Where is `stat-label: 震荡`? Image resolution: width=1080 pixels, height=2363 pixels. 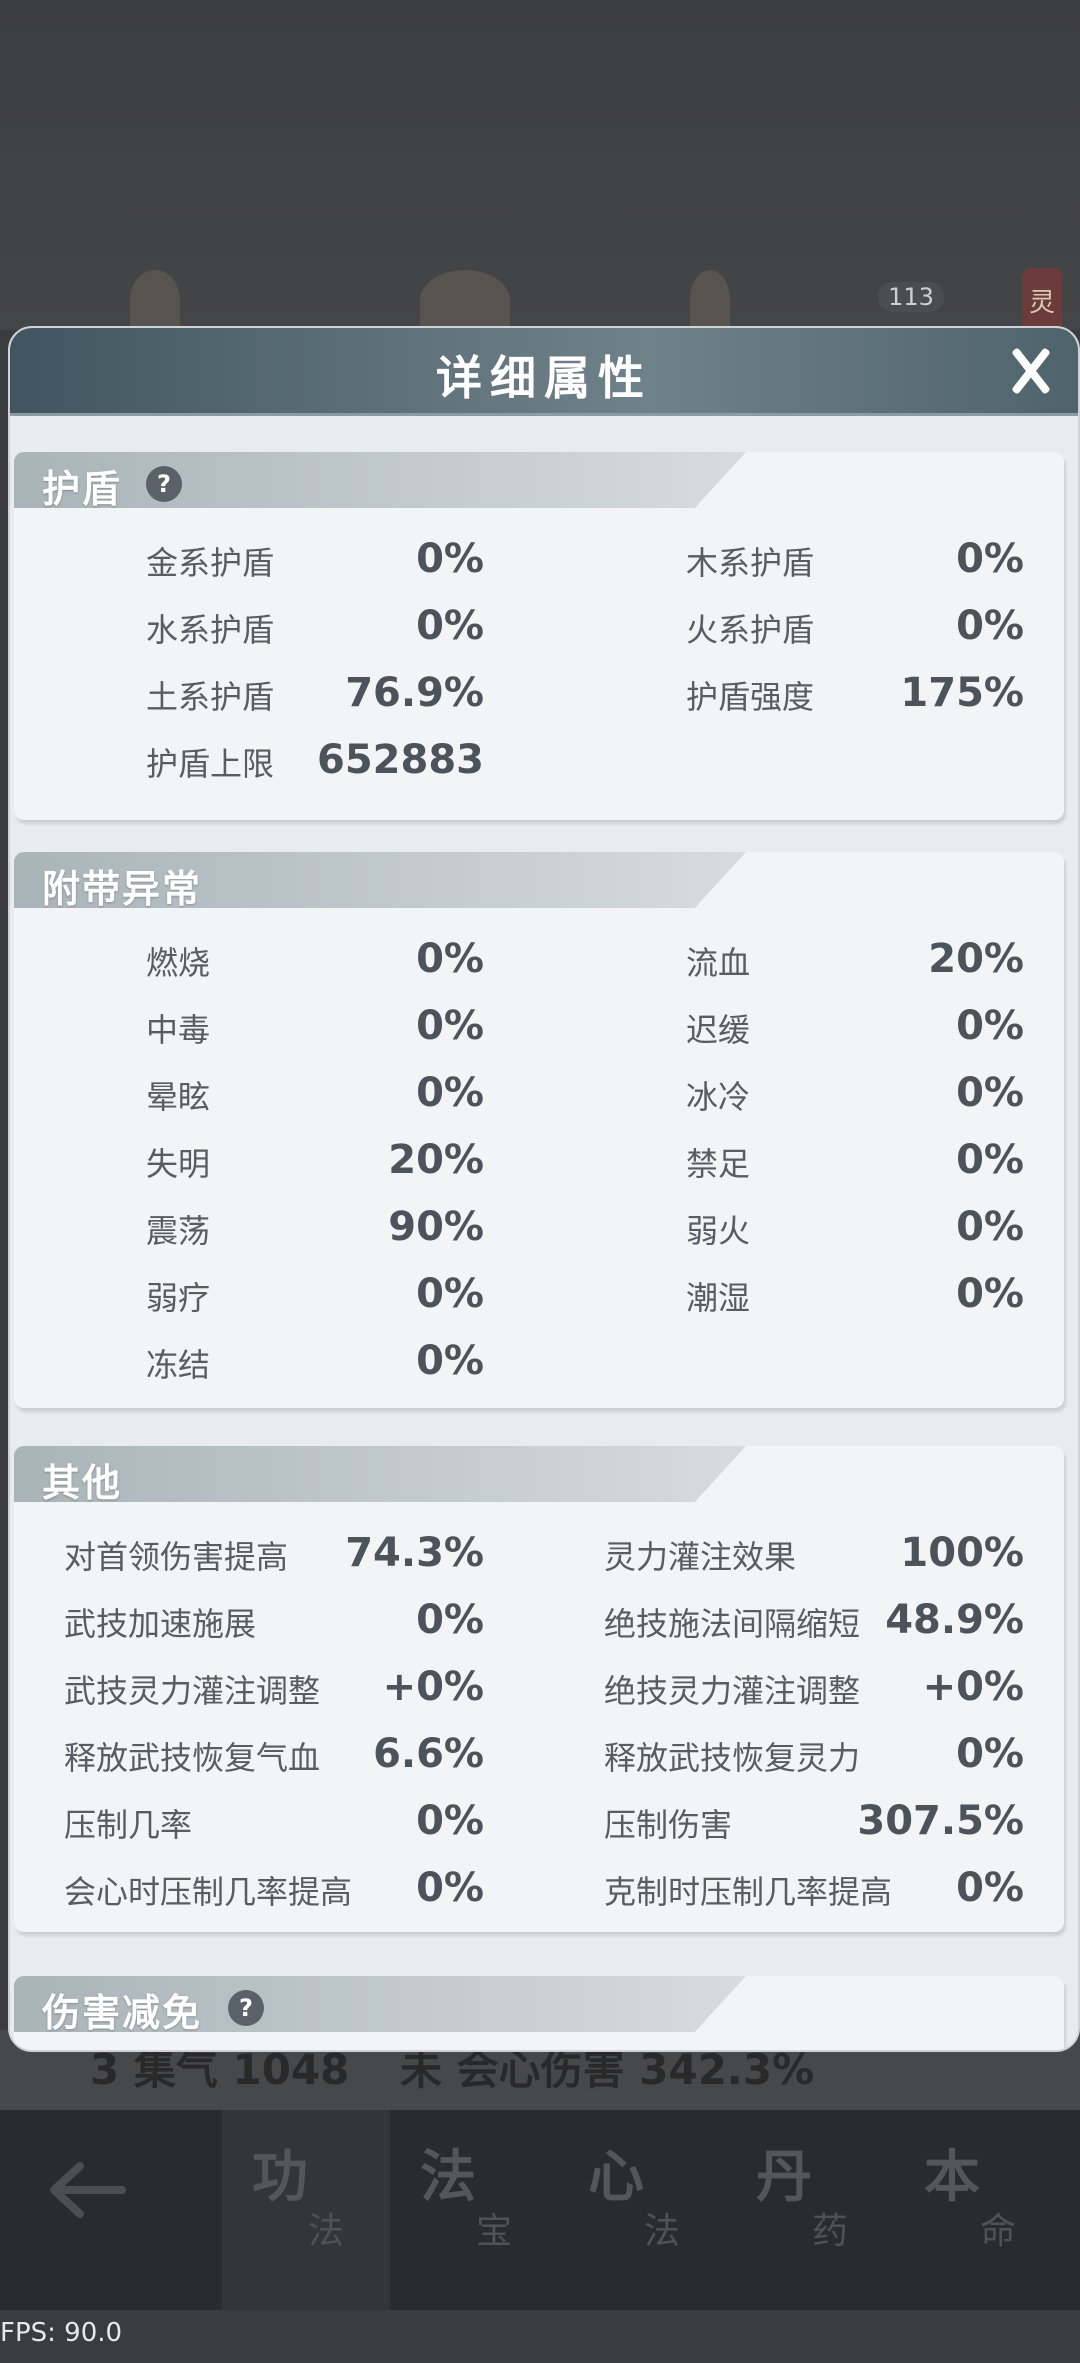 stat-label: 震荡 is located at coordinates (178, 1231).